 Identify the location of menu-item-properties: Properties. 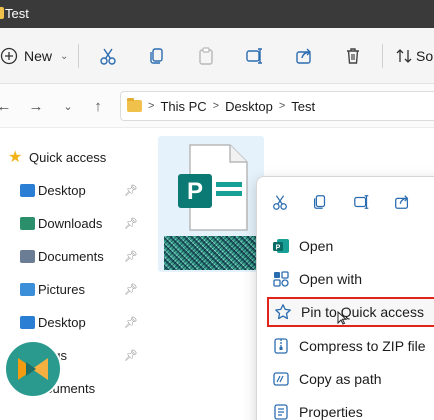
(350, 408).